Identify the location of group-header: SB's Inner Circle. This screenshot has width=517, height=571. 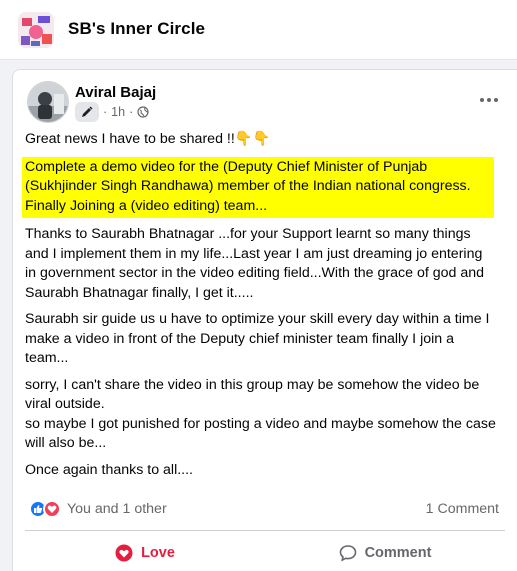
(258, 30).